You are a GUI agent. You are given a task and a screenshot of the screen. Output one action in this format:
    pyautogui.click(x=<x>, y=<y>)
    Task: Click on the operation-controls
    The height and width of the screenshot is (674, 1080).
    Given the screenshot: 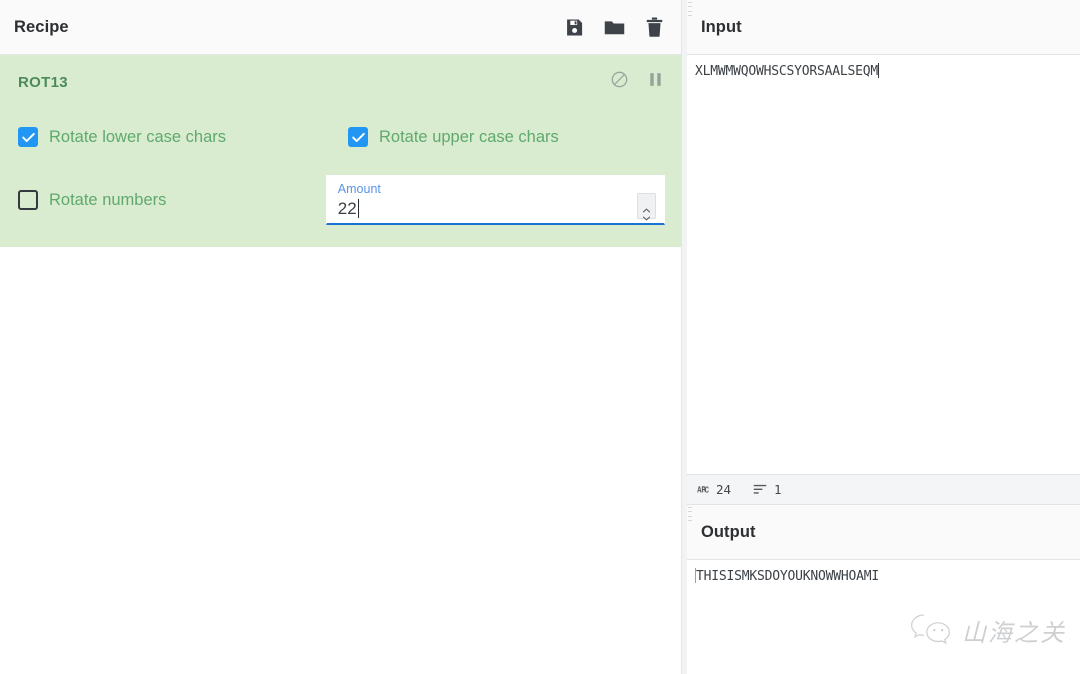 What is the action you would take?
    pyautogui.click(x=637, y=82)
    